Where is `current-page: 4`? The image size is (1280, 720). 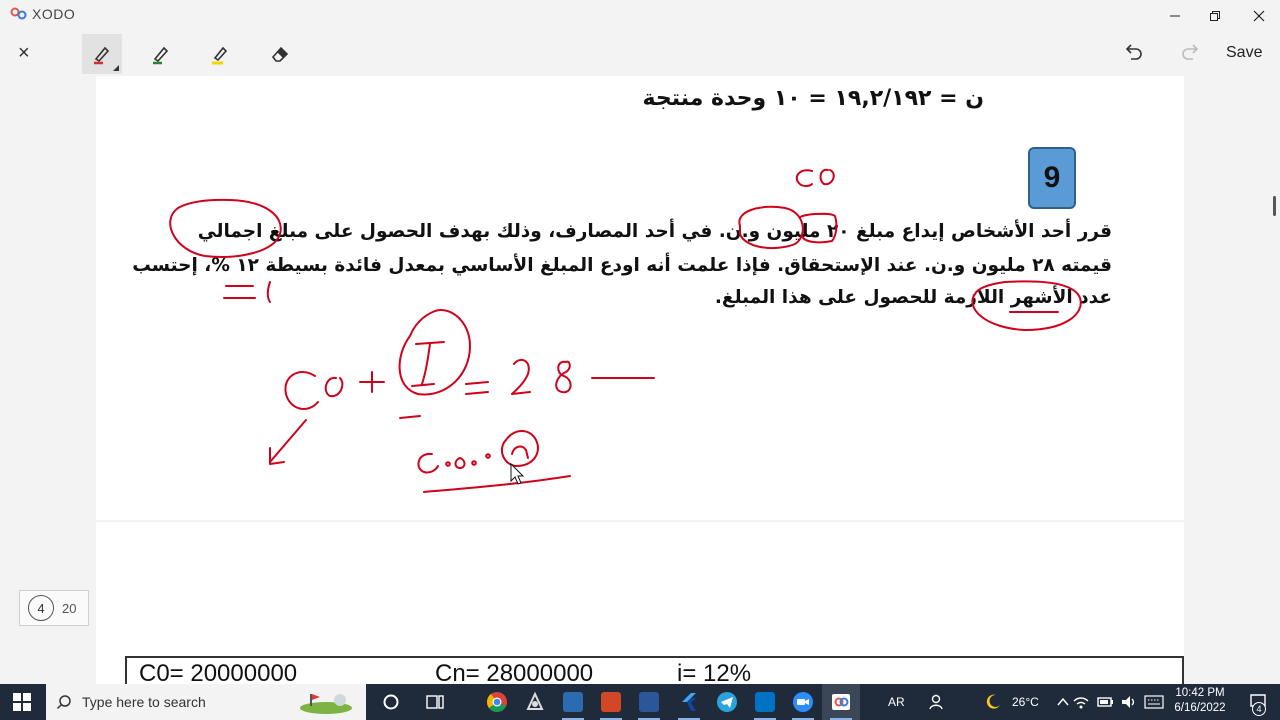
current-page: 4 is located at coordinates (41, 608).